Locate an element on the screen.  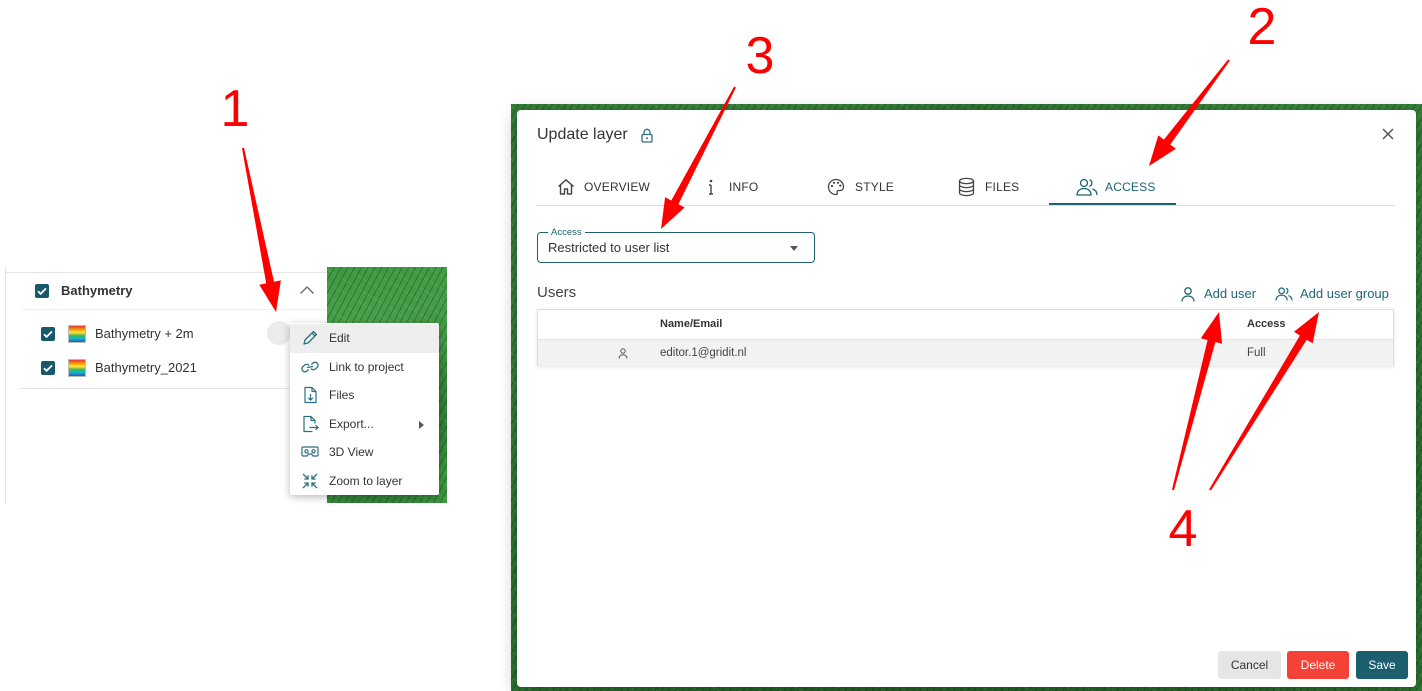
submenu-arrow-icon is located at coordinates (421, 424).